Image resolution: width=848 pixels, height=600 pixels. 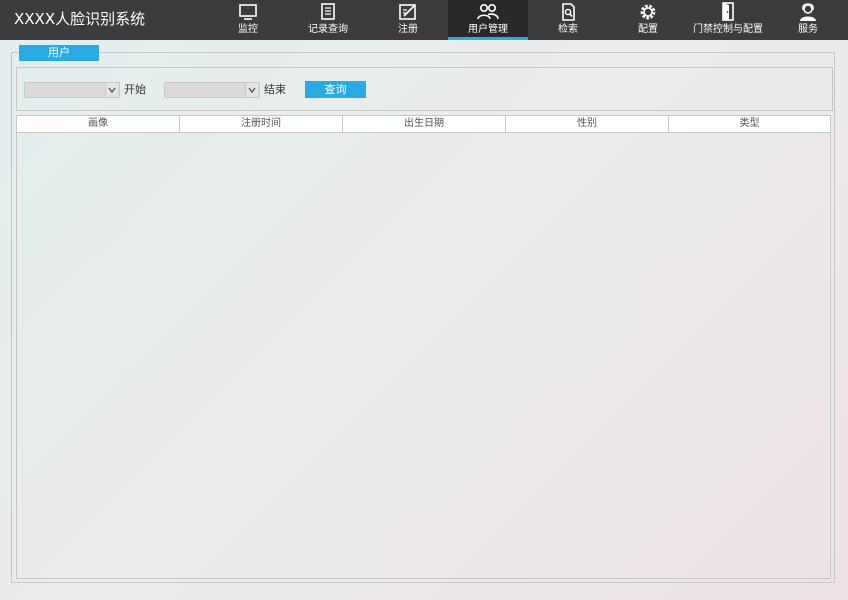 I want to click on end-select, so click(x=212, y=90).